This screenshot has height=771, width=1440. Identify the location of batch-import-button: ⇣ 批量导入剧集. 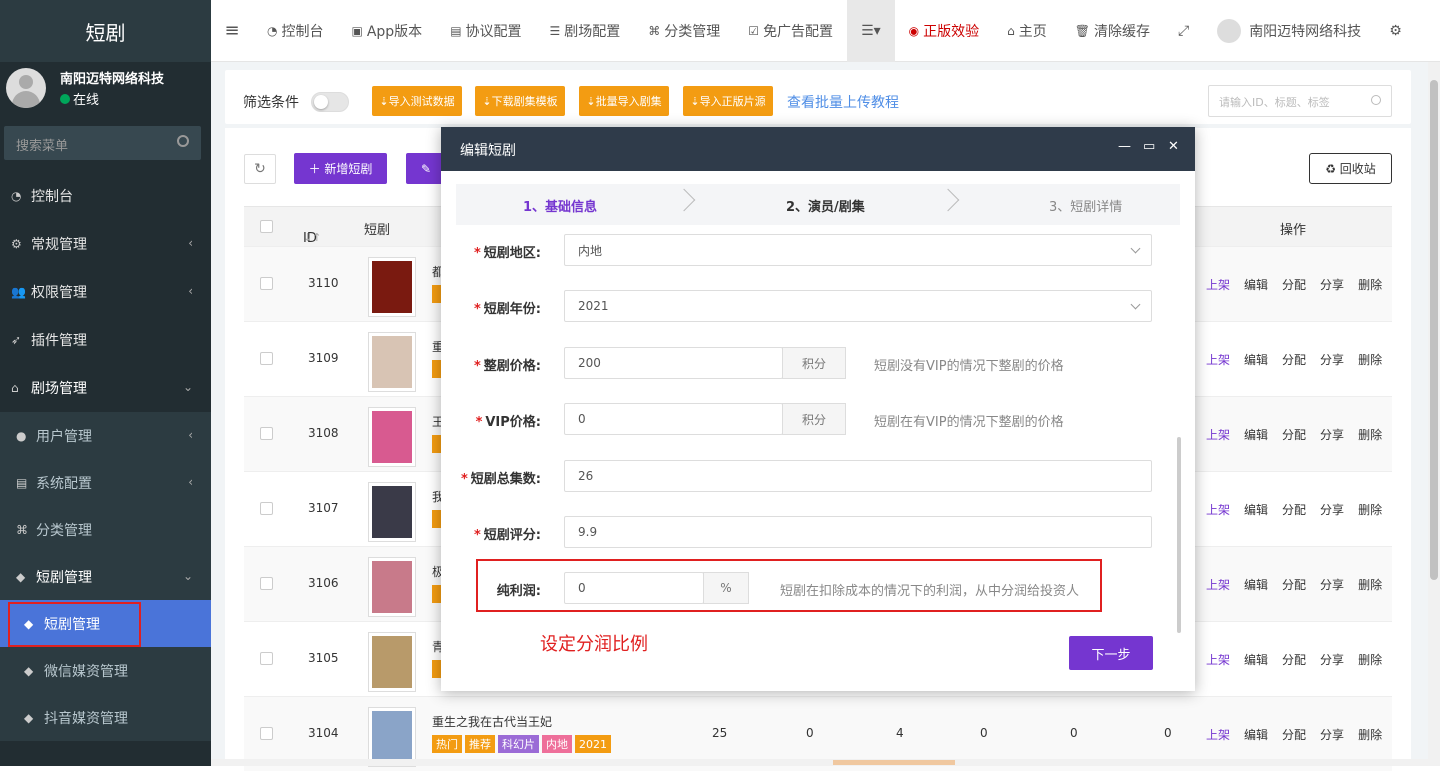
(624, 101).